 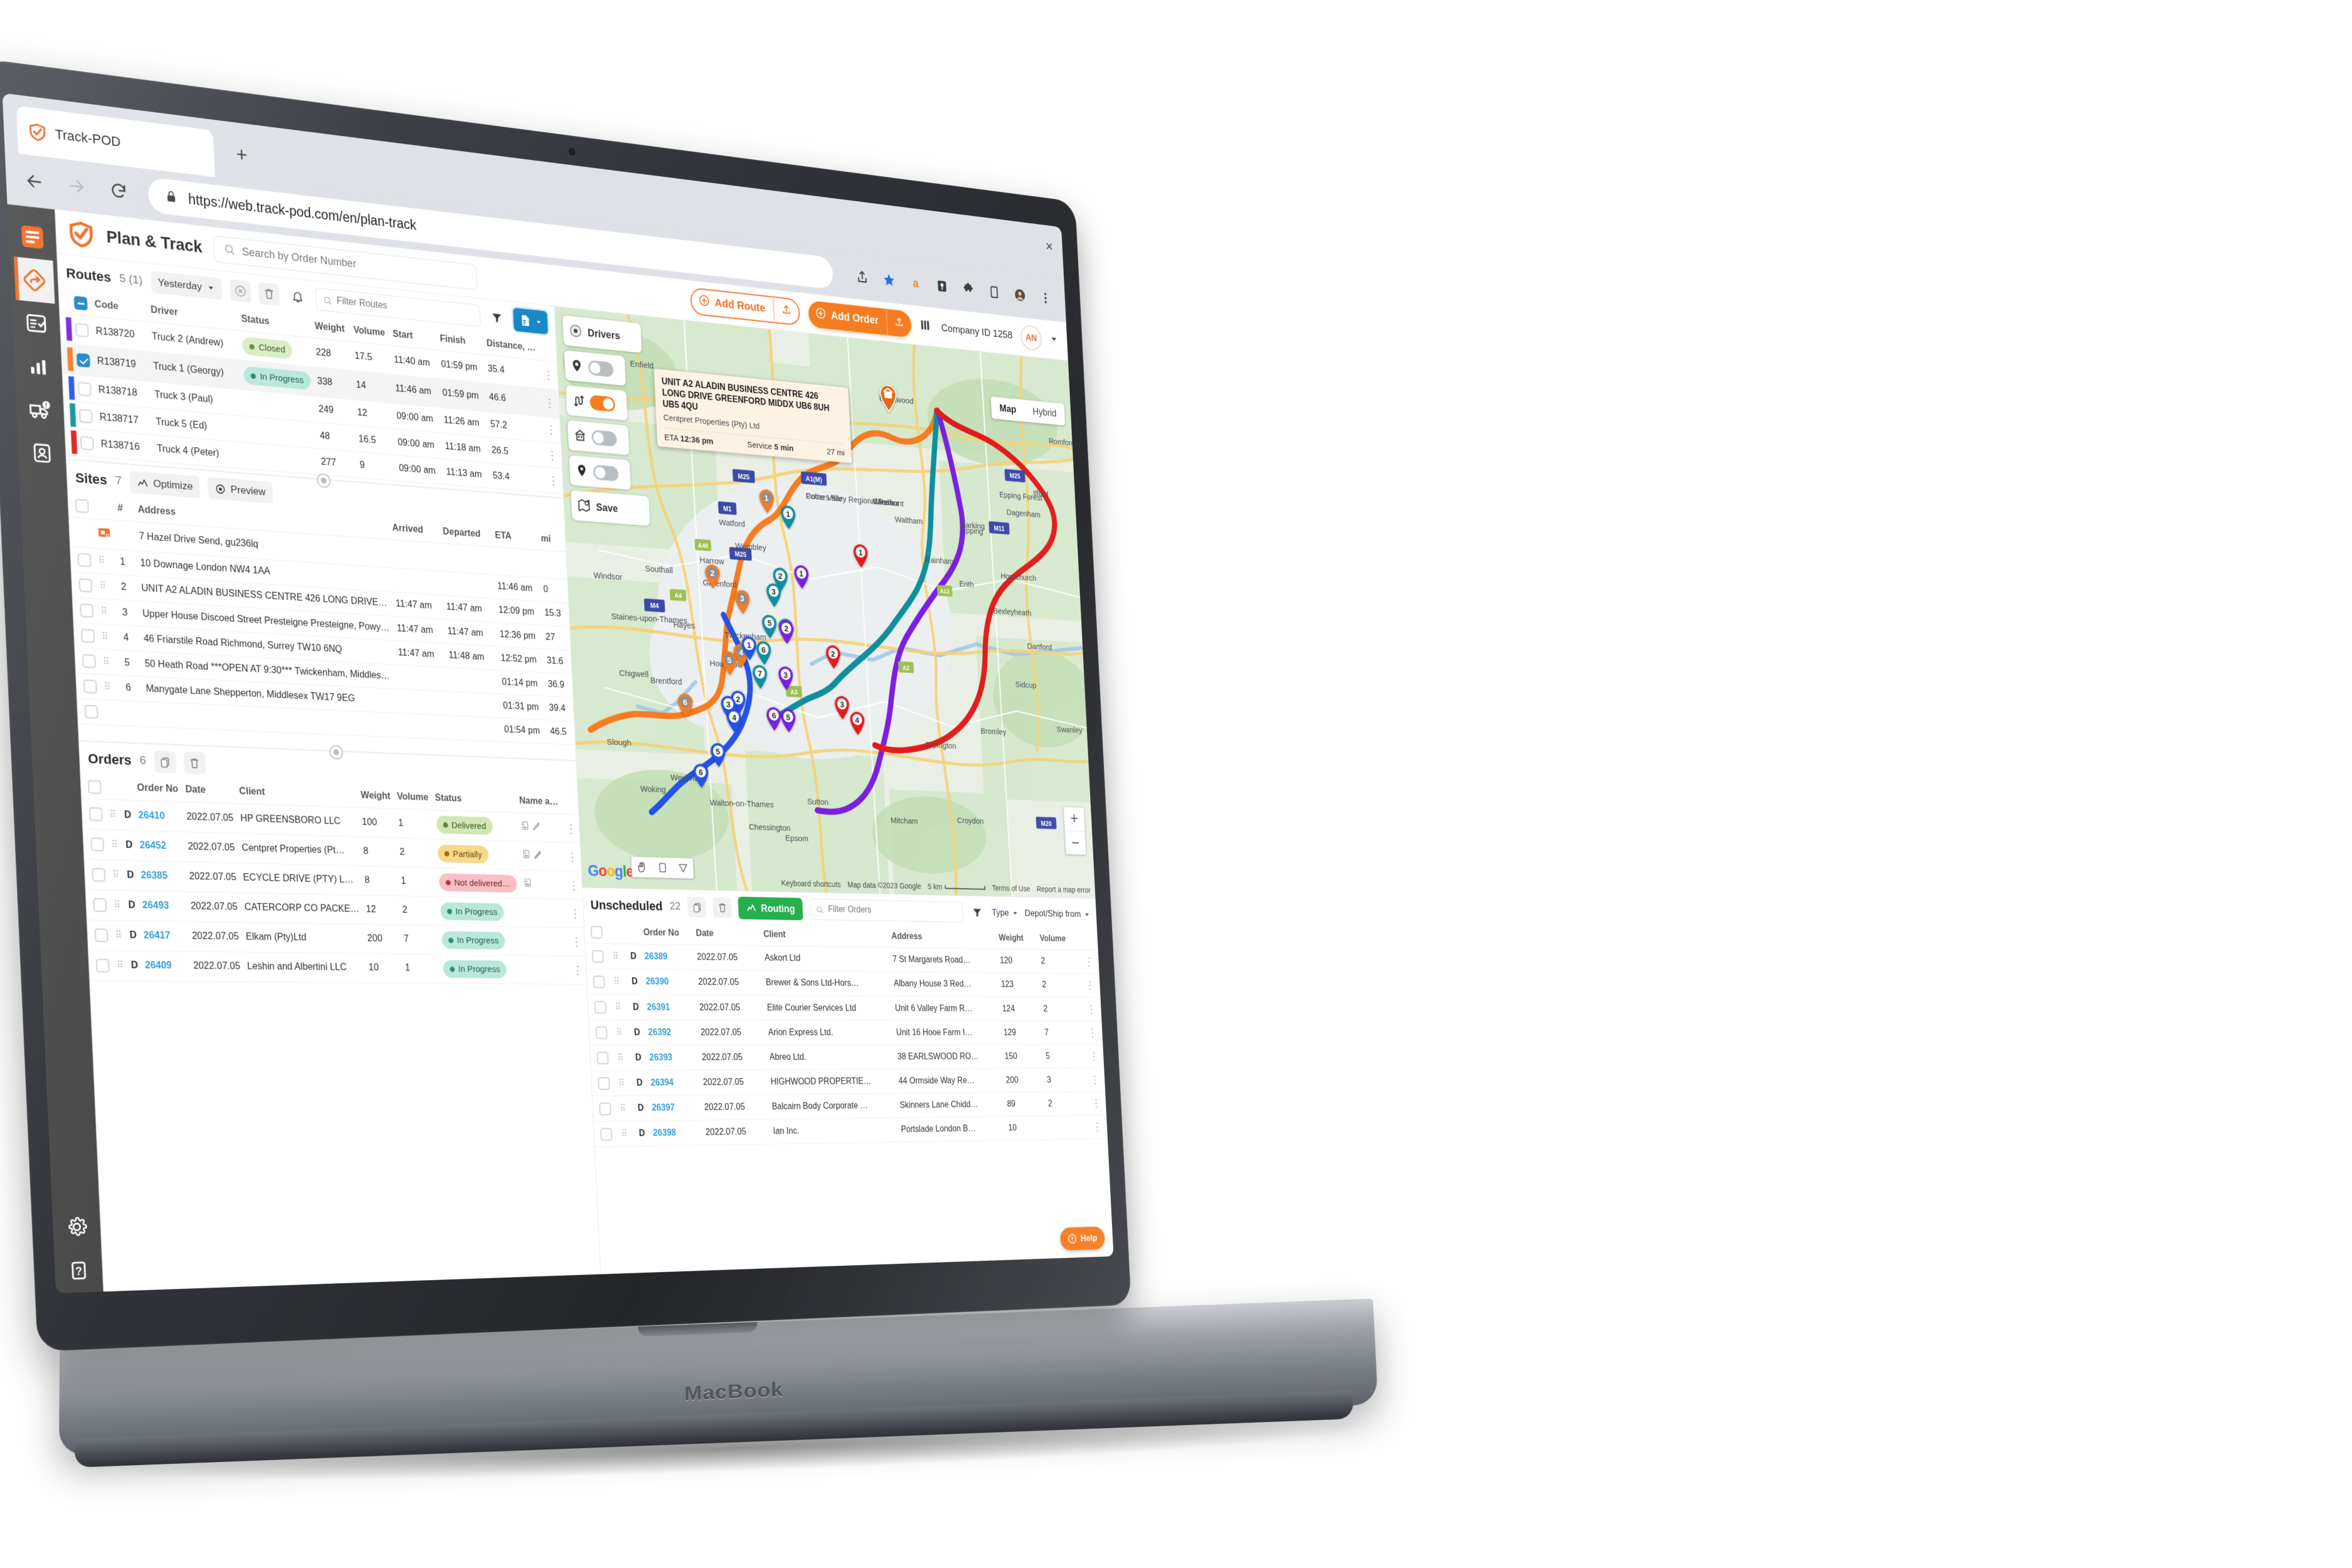 I want to click on order-number-link: 26391, so click(x=658, y=1007).